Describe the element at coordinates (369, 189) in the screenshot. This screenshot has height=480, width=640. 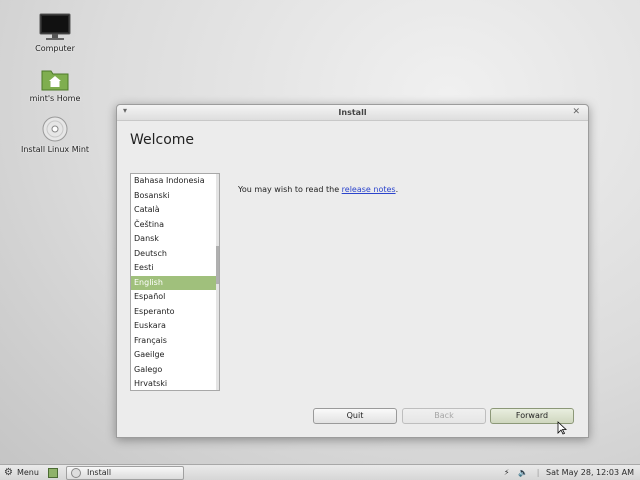
I see `release-notes-link: release notes` at that location.